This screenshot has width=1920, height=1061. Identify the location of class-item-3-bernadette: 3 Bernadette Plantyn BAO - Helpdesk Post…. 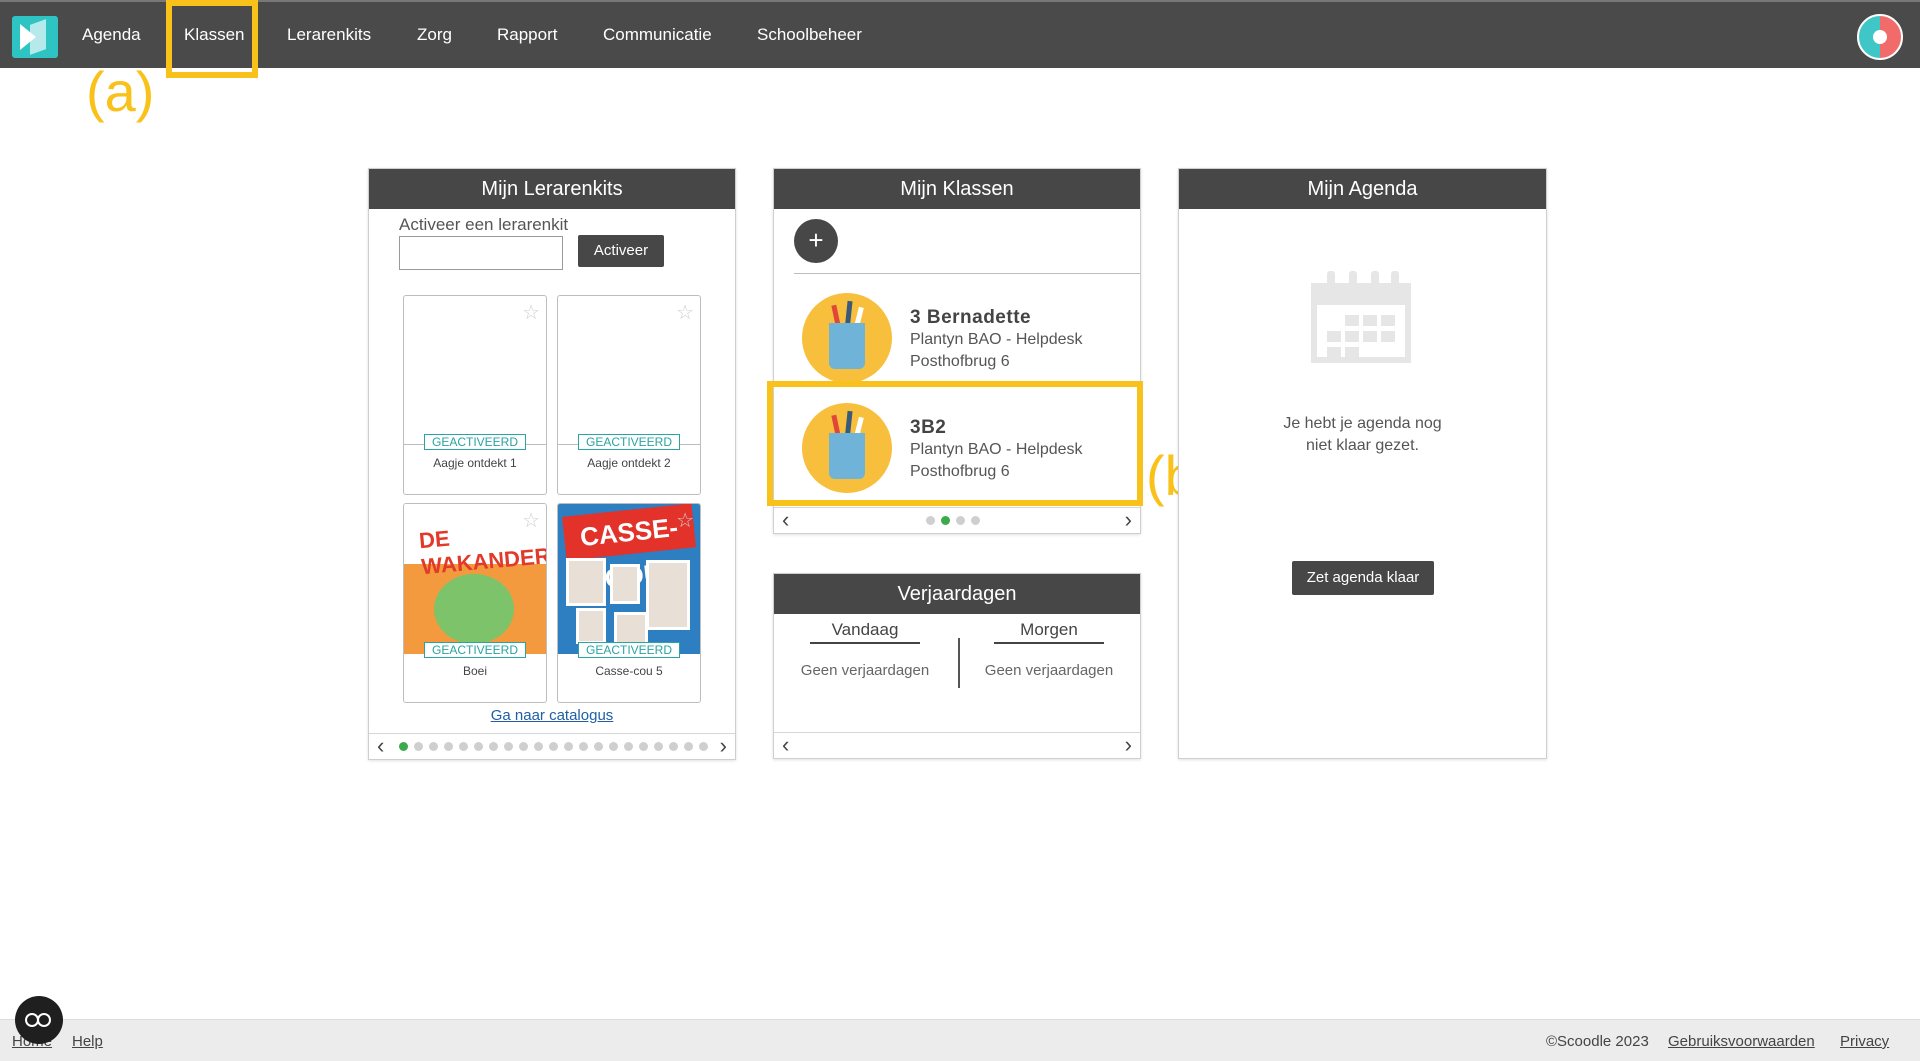
(959, 333).